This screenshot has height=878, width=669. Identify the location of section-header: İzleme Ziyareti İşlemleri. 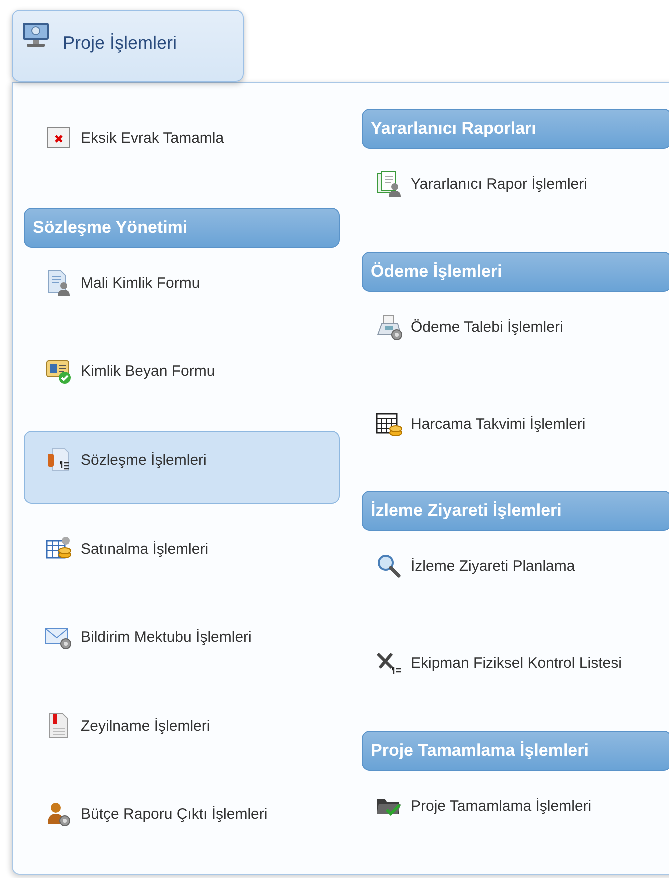
(515, 511).